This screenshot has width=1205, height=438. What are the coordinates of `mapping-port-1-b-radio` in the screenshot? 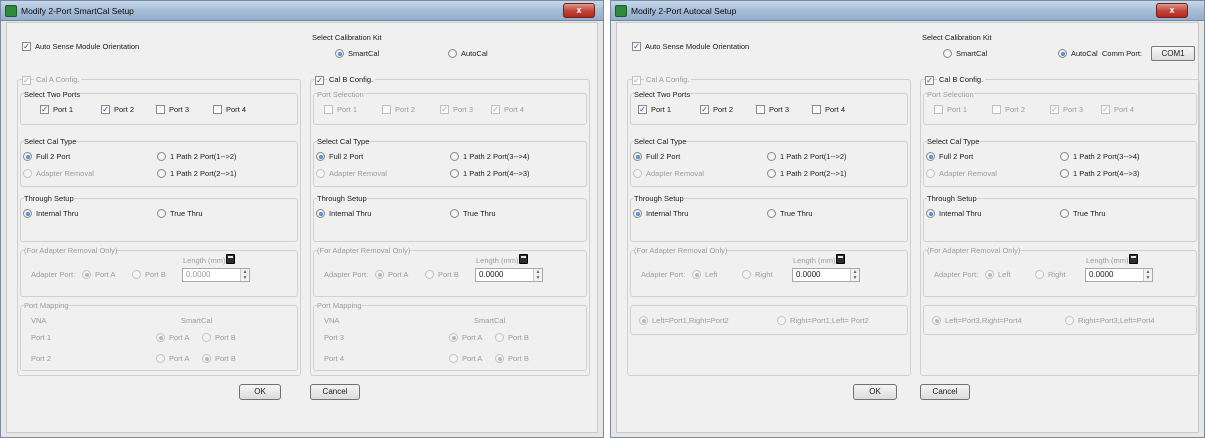 It's located at (206, 337).